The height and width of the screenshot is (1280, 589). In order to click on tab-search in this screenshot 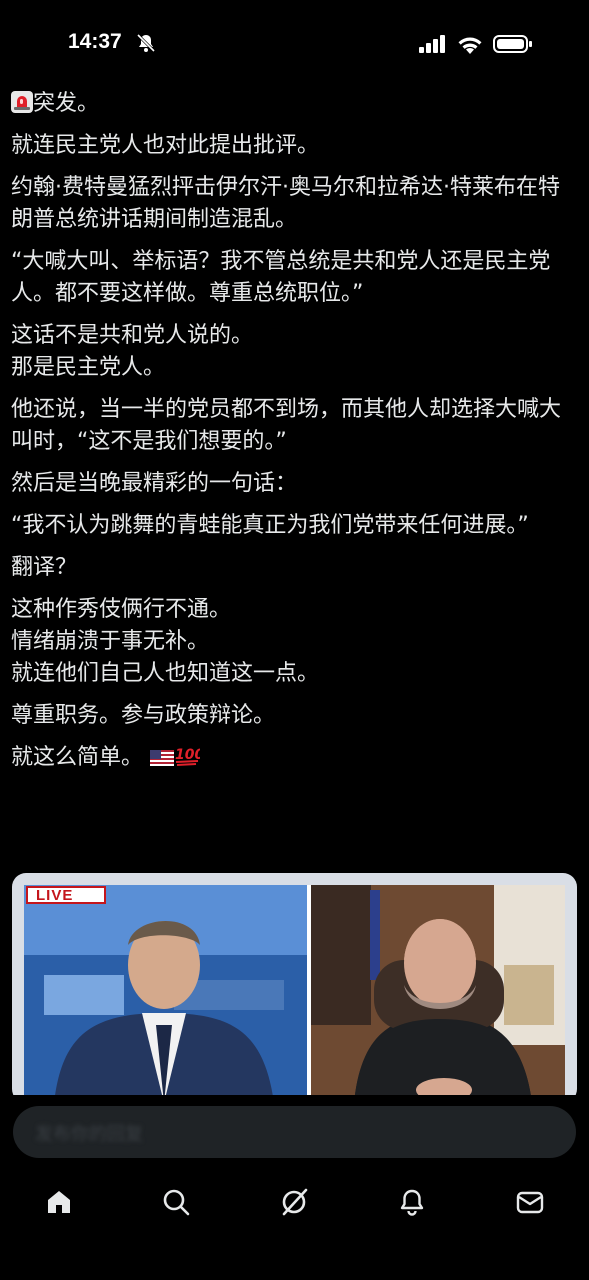, I will do `click(176, 1202)`.